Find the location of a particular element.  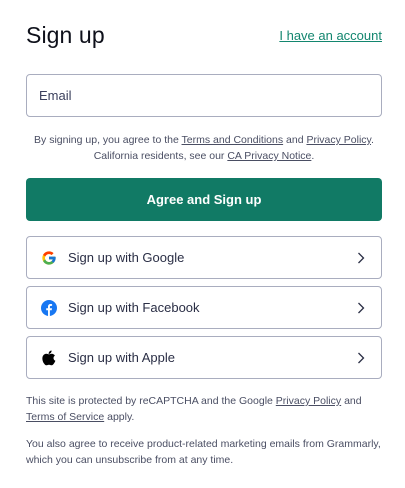

google-signup-label: Sign up with Google is located at coordinates (126, 257).